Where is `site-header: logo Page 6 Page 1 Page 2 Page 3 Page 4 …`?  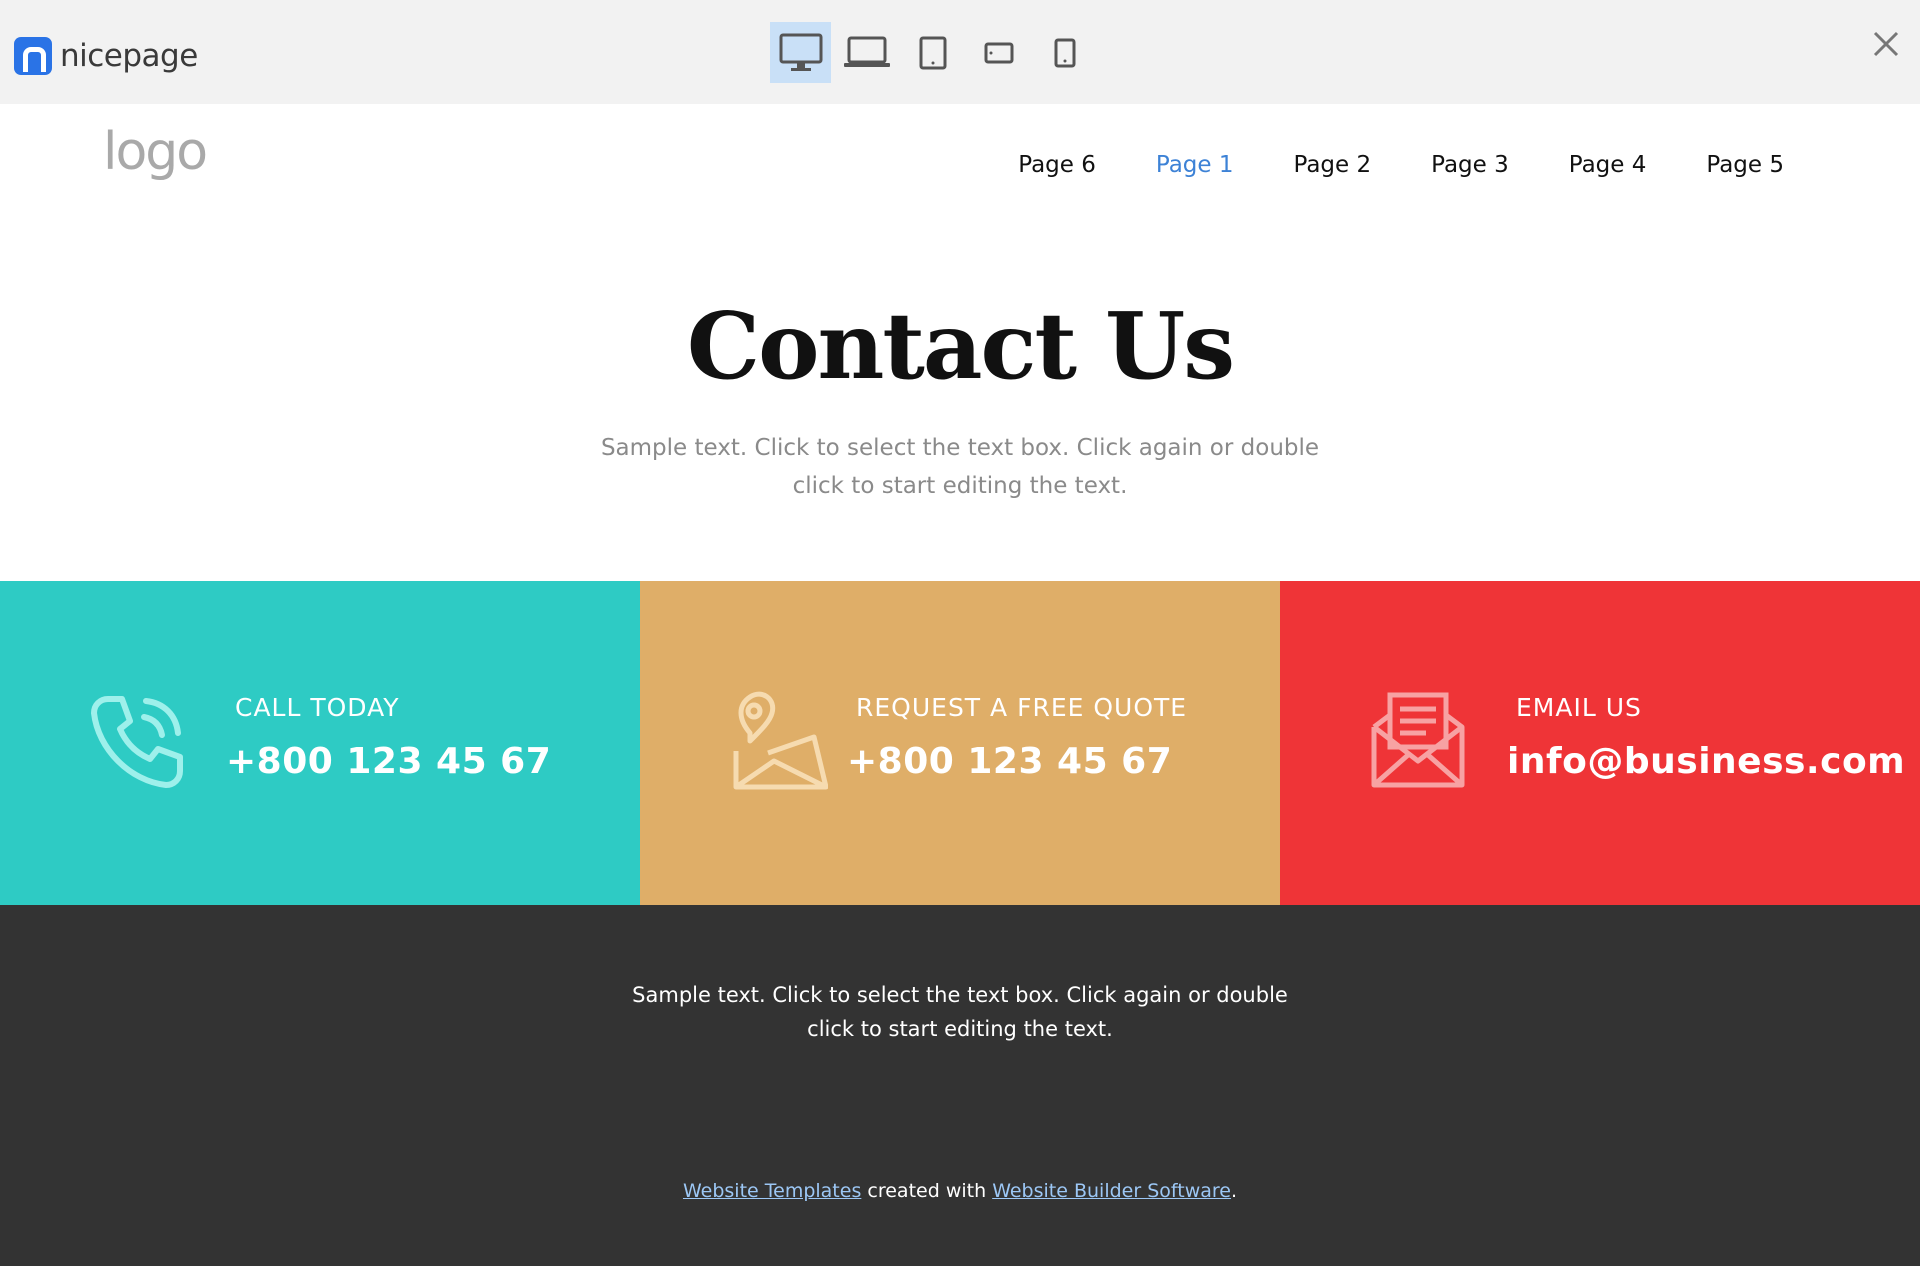 site-header: logo Page 6 Page 1 Page 2 Page 3 Page 4 … is located at coordinates (960, 164).